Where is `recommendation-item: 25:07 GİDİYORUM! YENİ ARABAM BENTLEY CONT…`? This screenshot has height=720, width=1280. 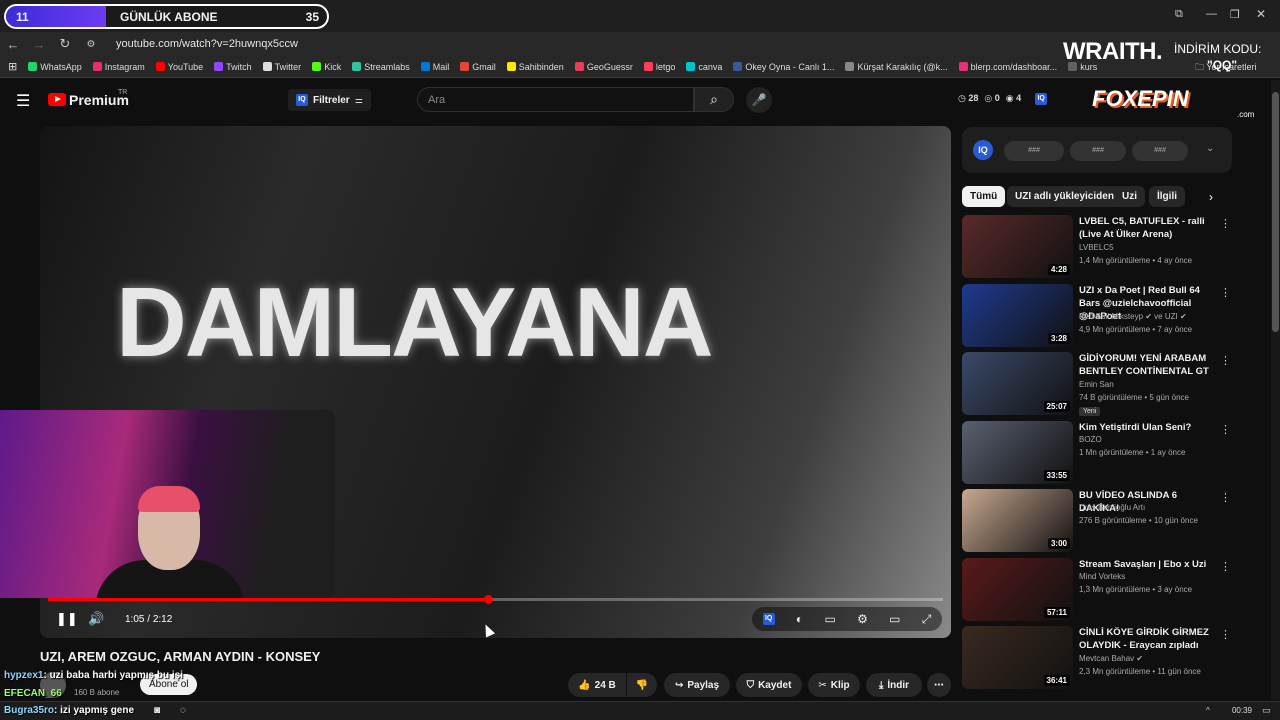
recommendation-item: 25:07 GİDİYORUM! YENİ ARABAM BENTLEY CONT… is located at coordinates (1112, 384).